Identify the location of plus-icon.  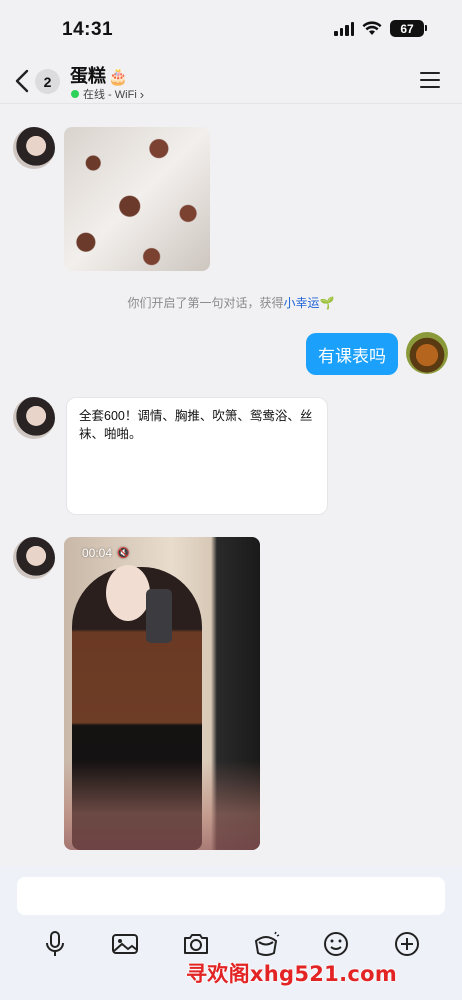
(407, 944).